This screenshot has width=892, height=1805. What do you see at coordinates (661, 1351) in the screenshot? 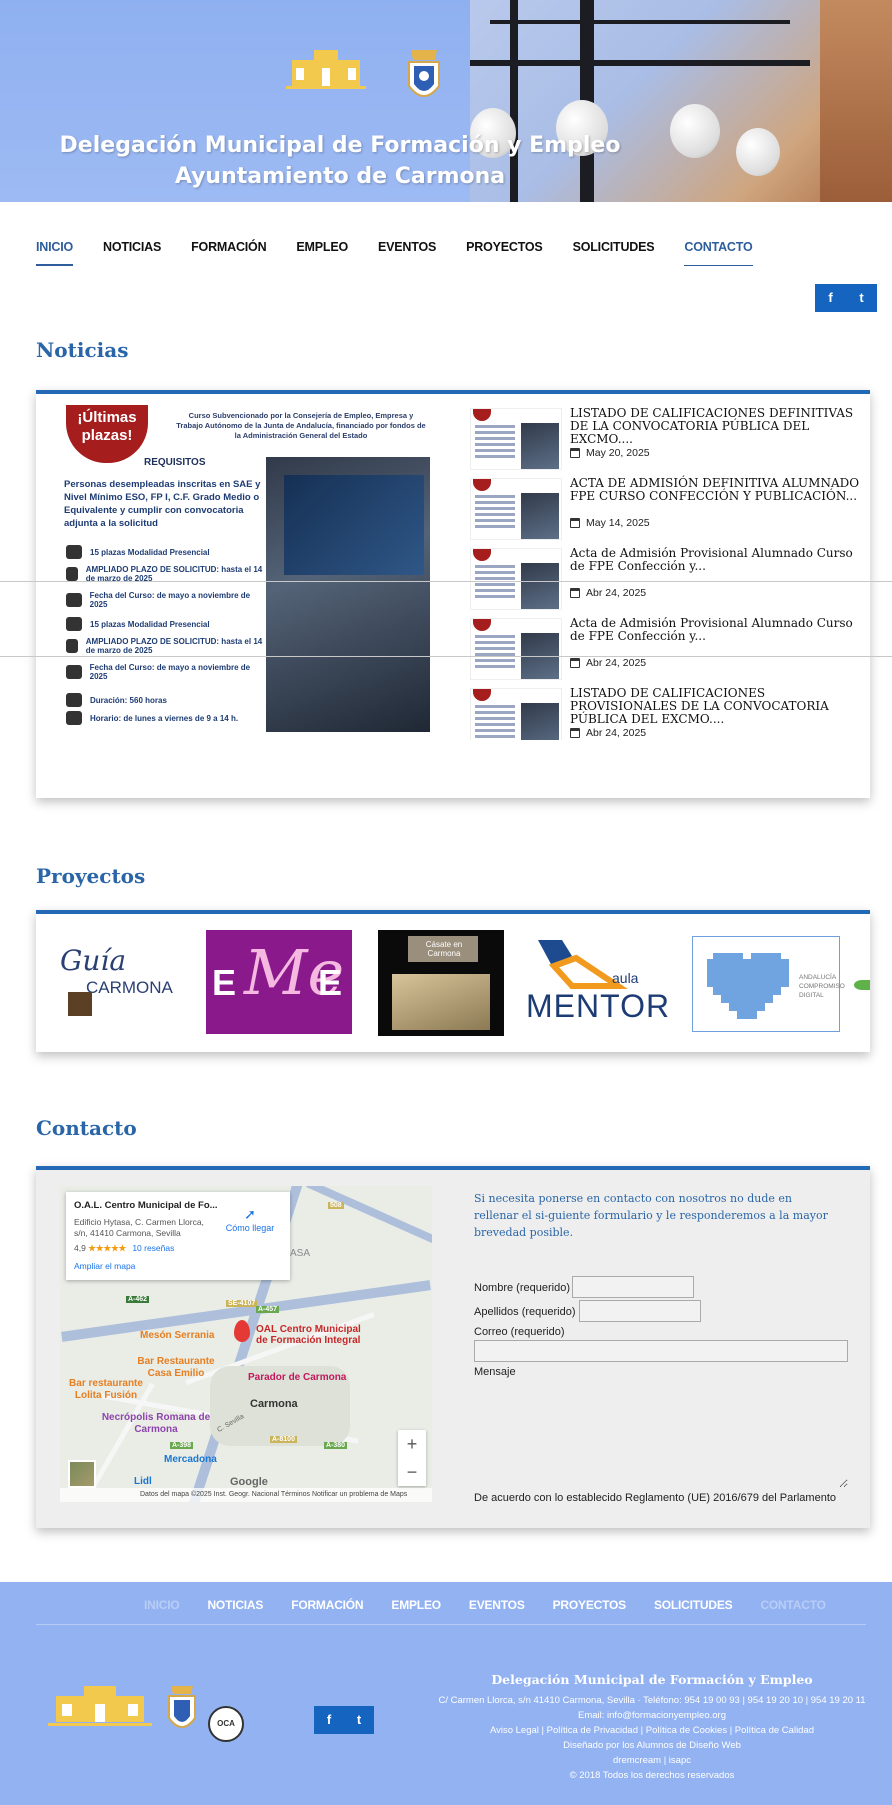
I see `correo-field` at bounding box center [661, 1351].